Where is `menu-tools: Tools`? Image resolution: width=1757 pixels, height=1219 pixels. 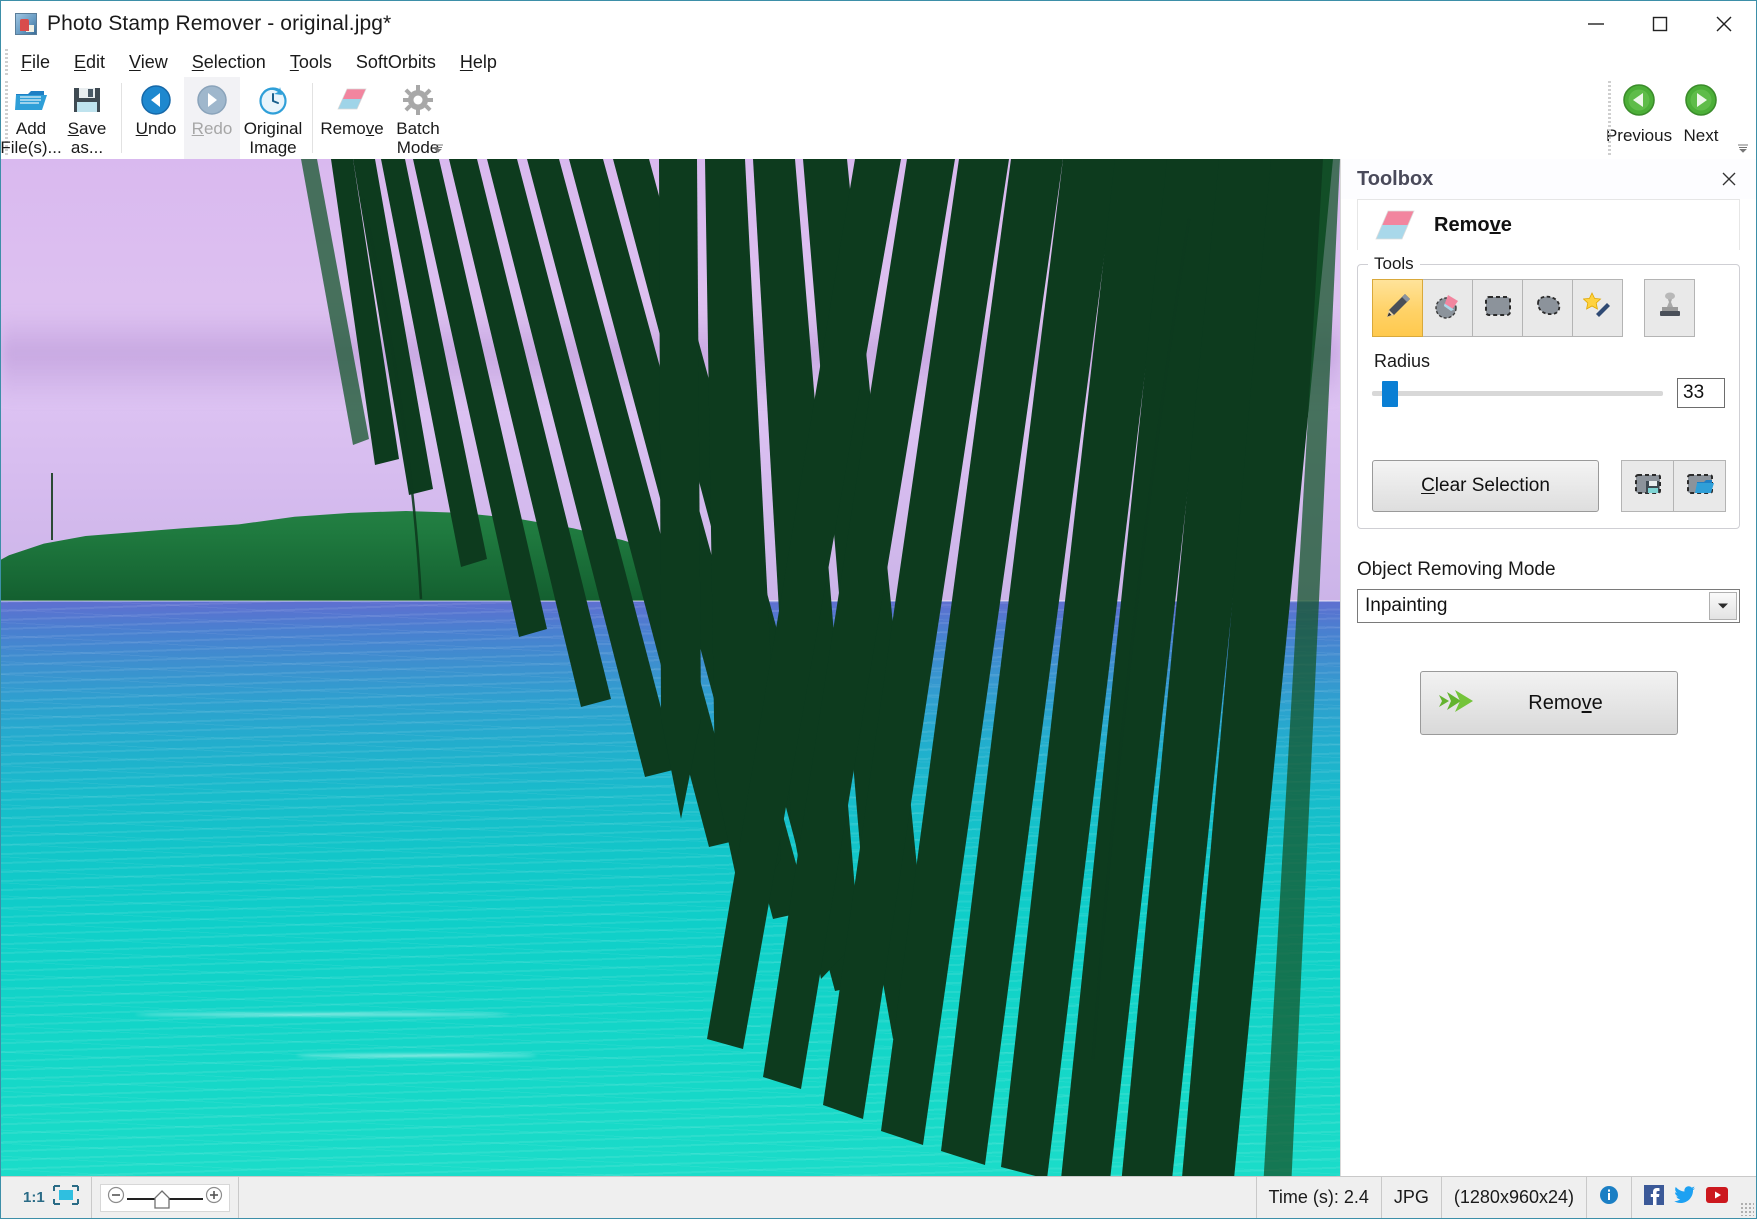 menu-tools: Tools is located at coordinates (311, 62).